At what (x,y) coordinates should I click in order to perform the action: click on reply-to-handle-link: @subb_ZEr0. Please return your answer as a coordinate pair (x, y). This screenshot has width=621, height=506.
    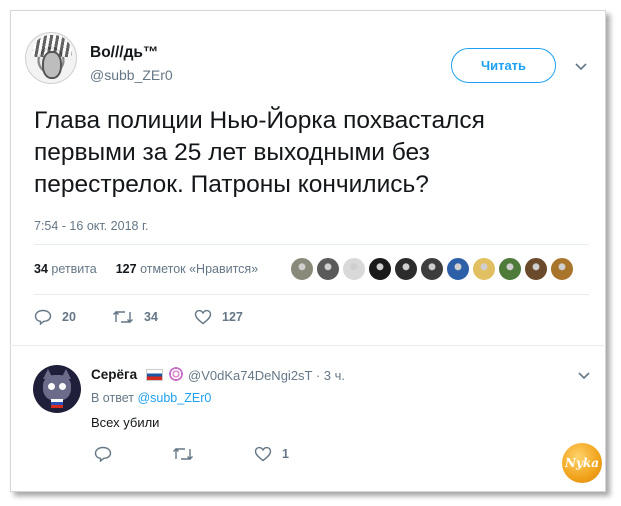
    Looking at the image, I should click on (174, 398).